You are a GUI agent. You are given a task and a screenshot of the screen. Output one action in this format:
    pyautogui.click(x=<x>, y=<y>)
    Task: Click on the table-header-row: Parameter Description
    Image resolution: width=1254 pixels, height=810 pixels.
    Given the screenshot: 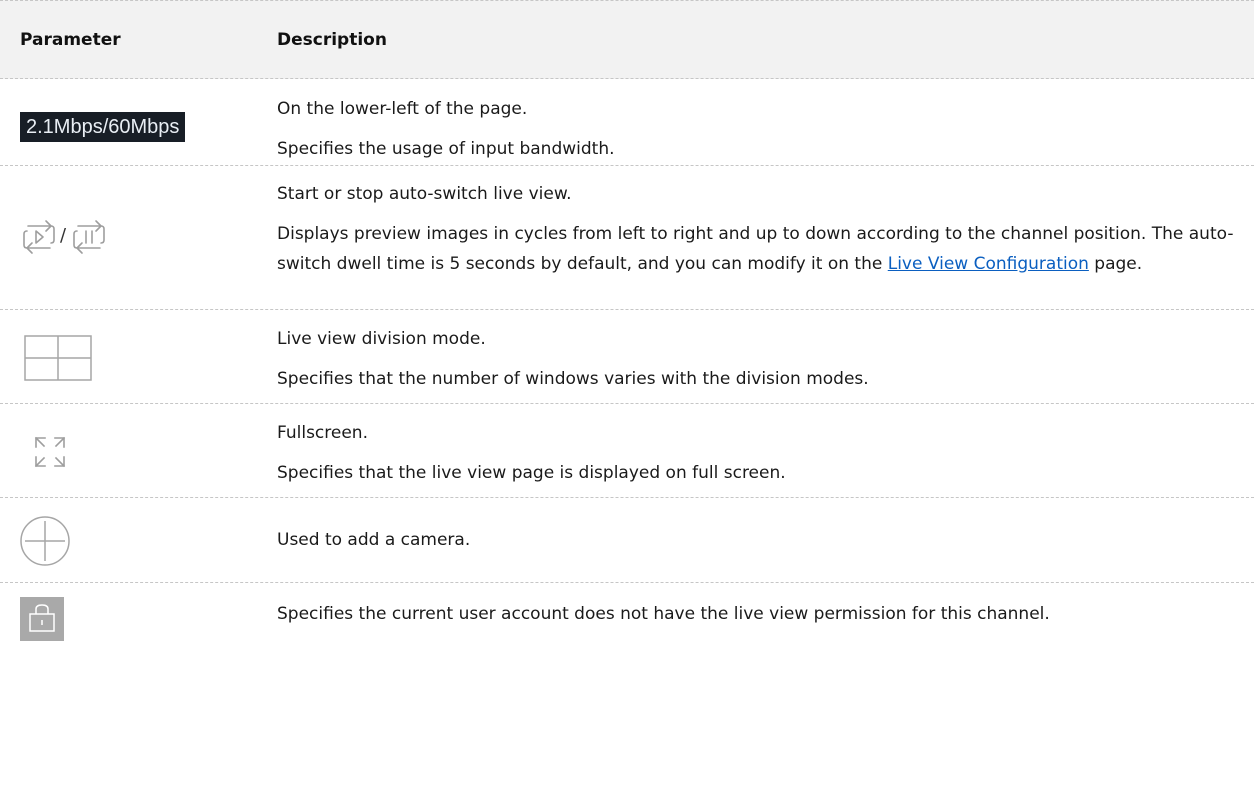 What is the action you would take?
    pyautogui.click(x=627, y=39)
    